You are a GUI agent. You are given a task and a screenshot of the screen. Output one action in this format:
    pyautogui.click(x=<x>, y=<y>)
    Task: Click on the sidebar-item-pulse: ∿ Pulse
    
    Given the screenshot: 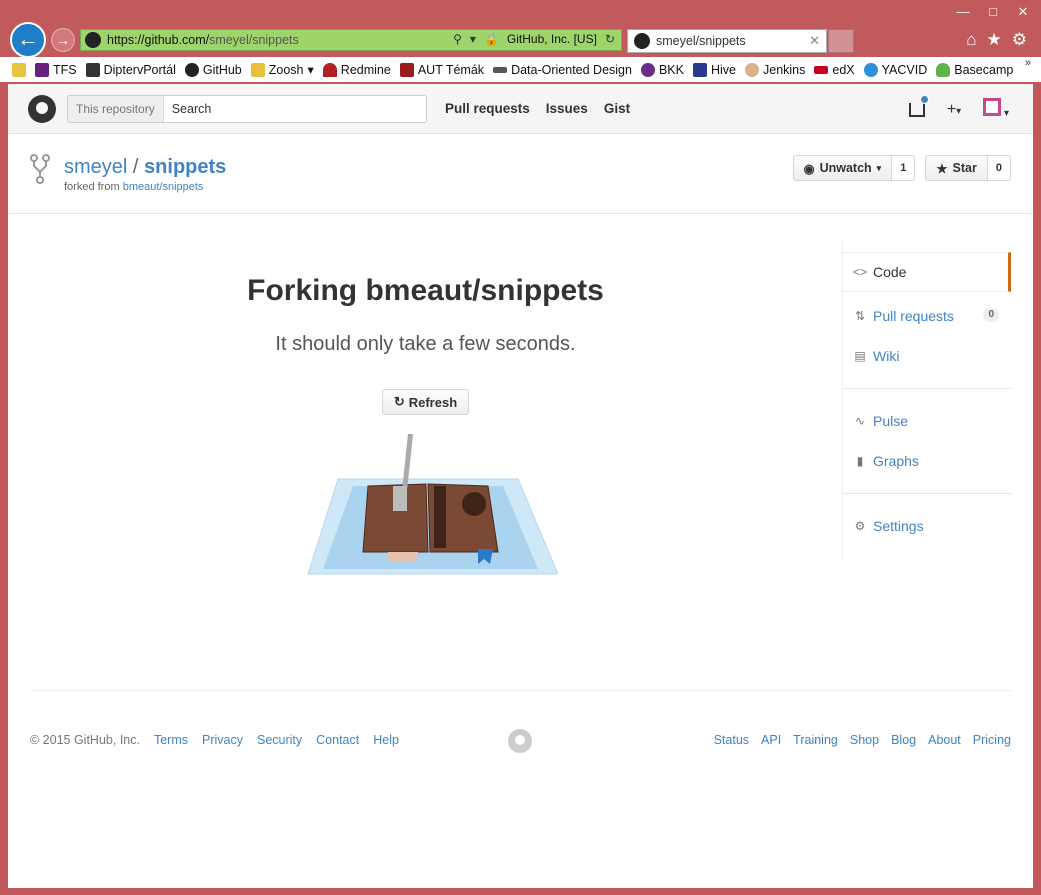 What is the action you would take?
    pyautogui.click(x=927, y=421)
    